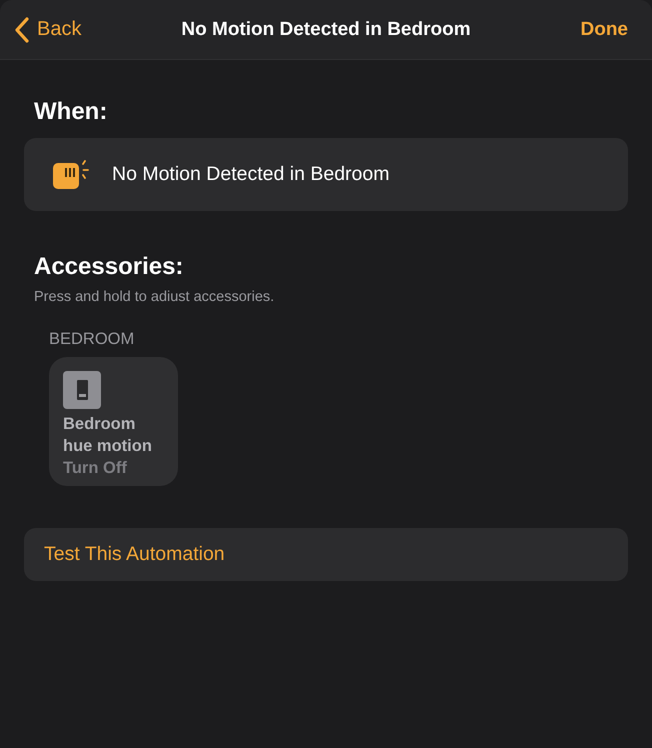 This screenshot has height=748, width=652. I want to click on trigger-card: No Motion Detected in Bedroom, so click(326, 174).